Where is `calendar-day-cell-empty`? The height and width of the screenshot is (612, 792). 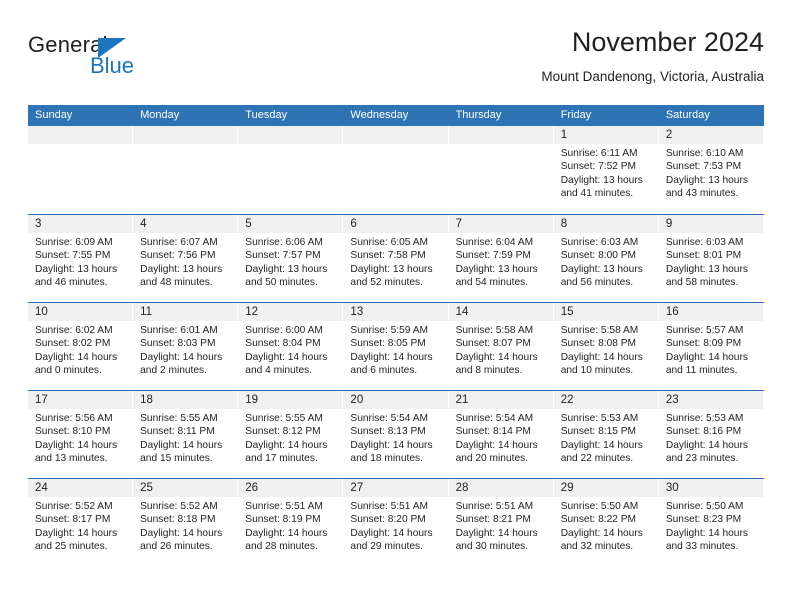 calendar-day-cell-empty is located at coordinates (501, 170).